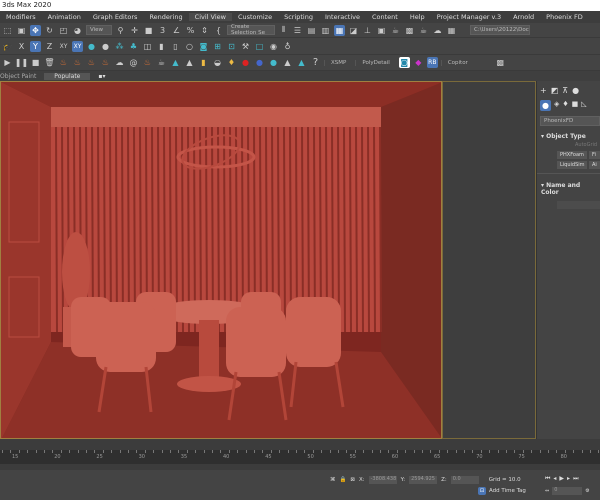  What do you see at coordinates (67, 76) in the screenshot?
I see `populate-tab: Populate` at bounding box center [67, 76].